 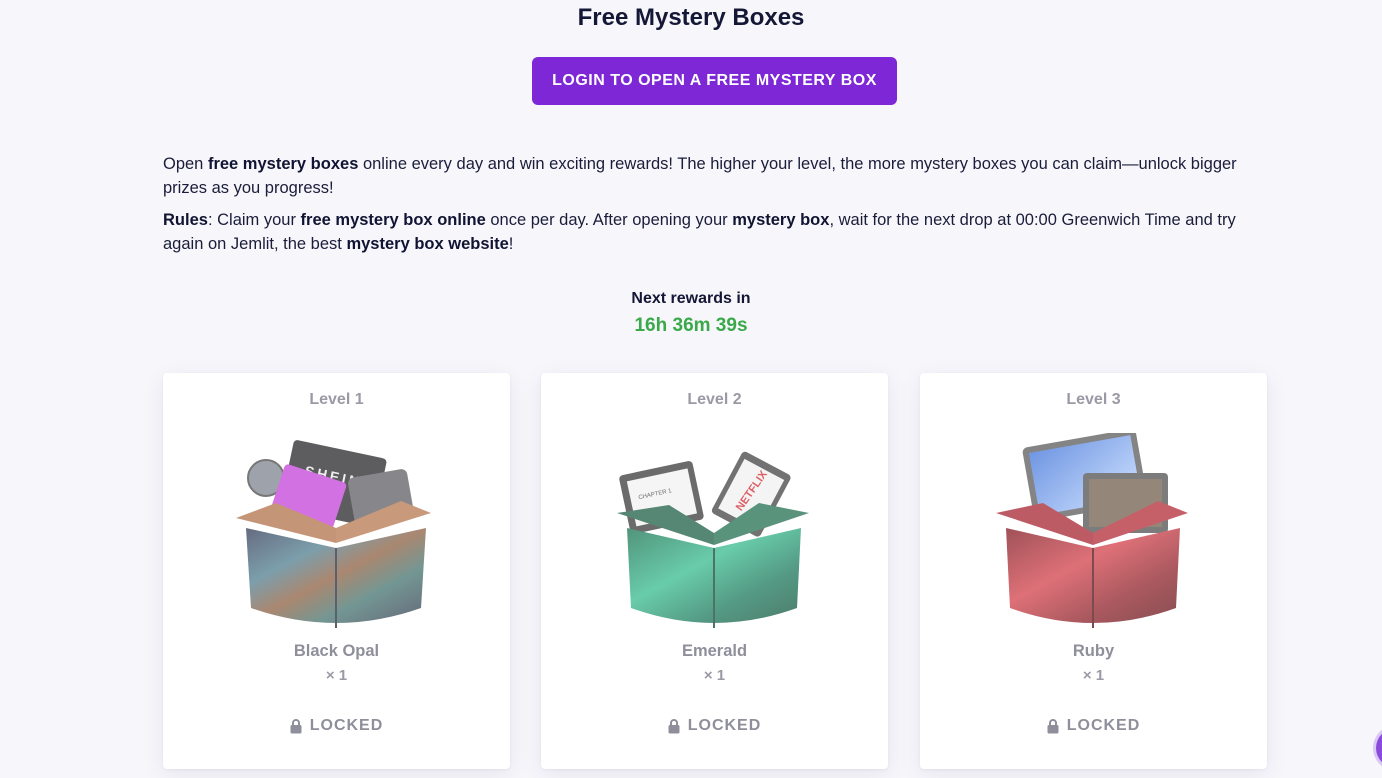 What do you see at coordinates (427, 244) in the screenshot?
I see `bold-text: mystery box website` at bounding box center [427, 244].